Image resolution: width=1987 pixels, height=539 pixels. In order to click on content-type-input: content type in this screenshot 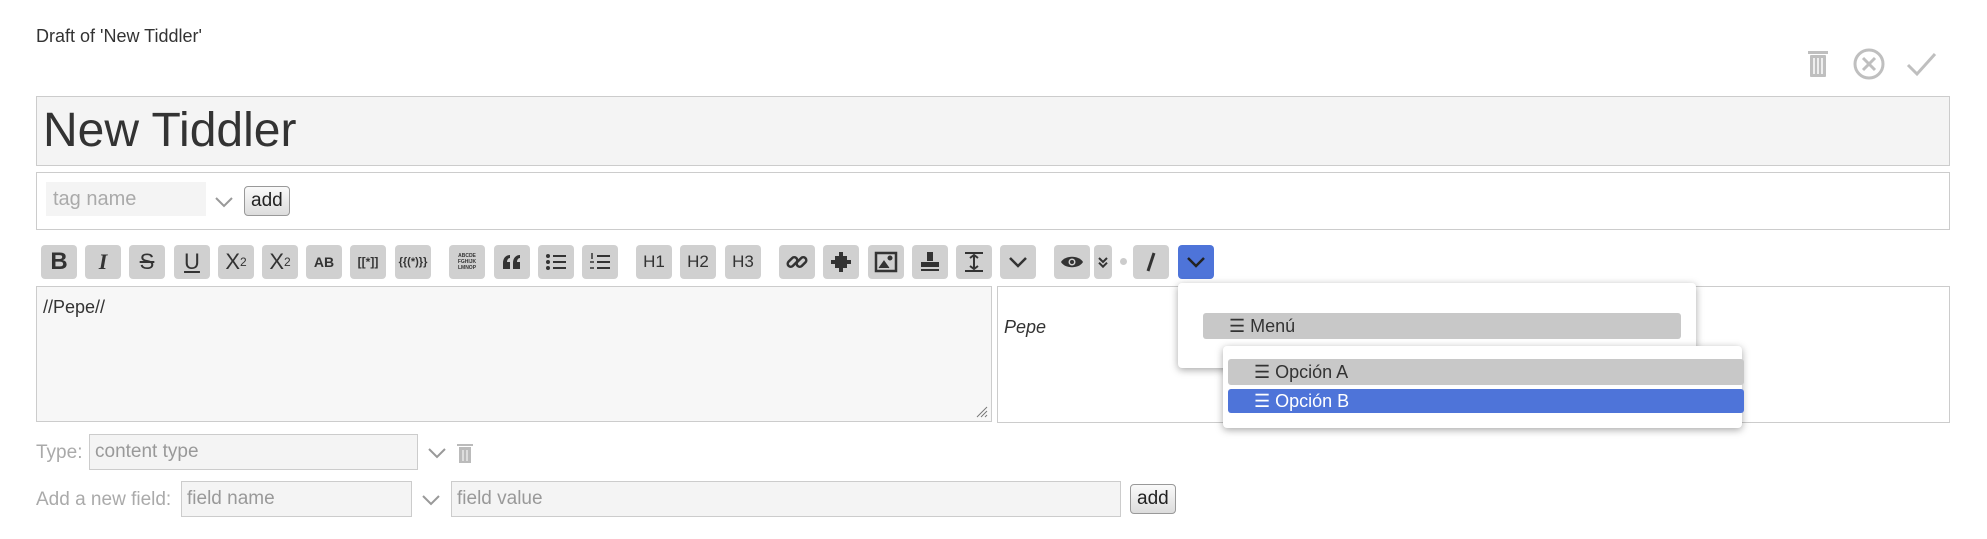, I will do `click(253, 452)`.